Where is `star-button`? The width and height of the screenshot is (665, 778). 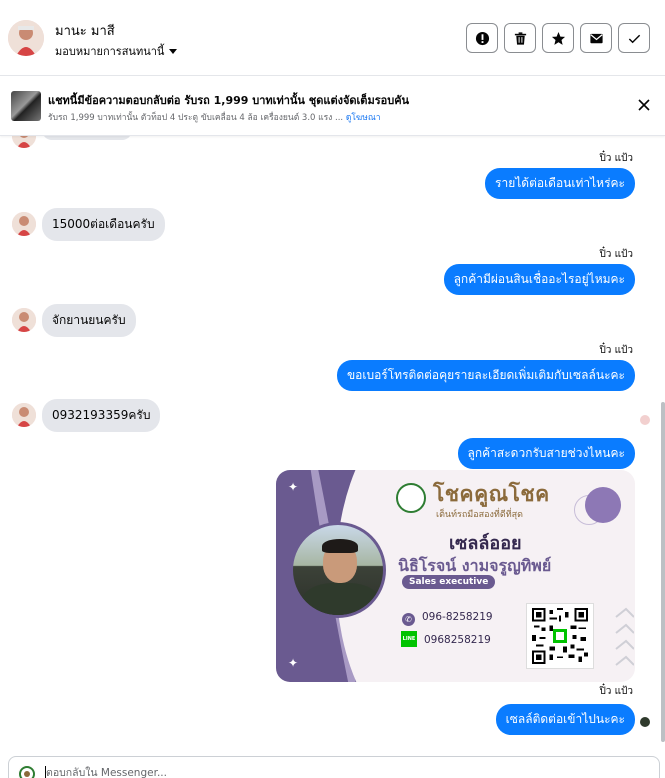
star-button is located at coordinates (558, 38).